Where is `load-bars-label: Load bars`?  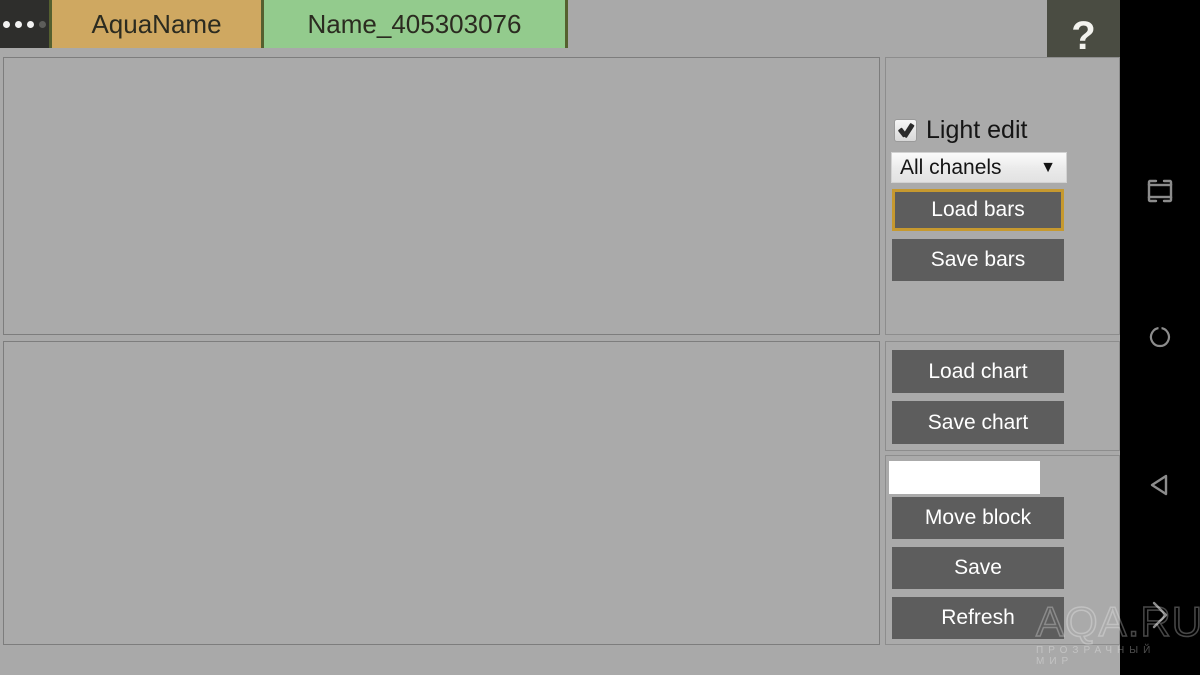 load-bars-label: Load bars is located at coordinates (978, 209).